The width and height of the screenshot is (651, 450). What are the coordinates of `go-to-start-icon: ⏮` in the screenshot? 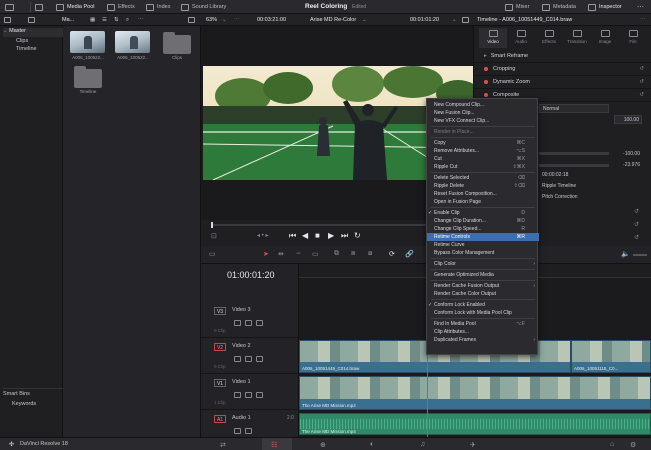 It's located at (292, 236).